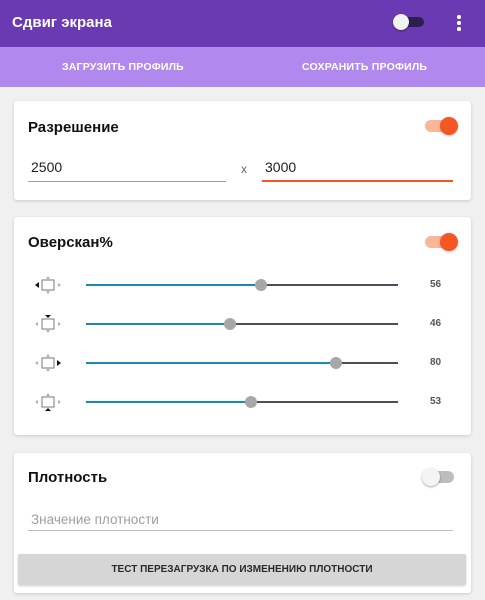  Describe the element at coordinates (357, 168) in the screenshot. I see `height-input: 3000` at that location.